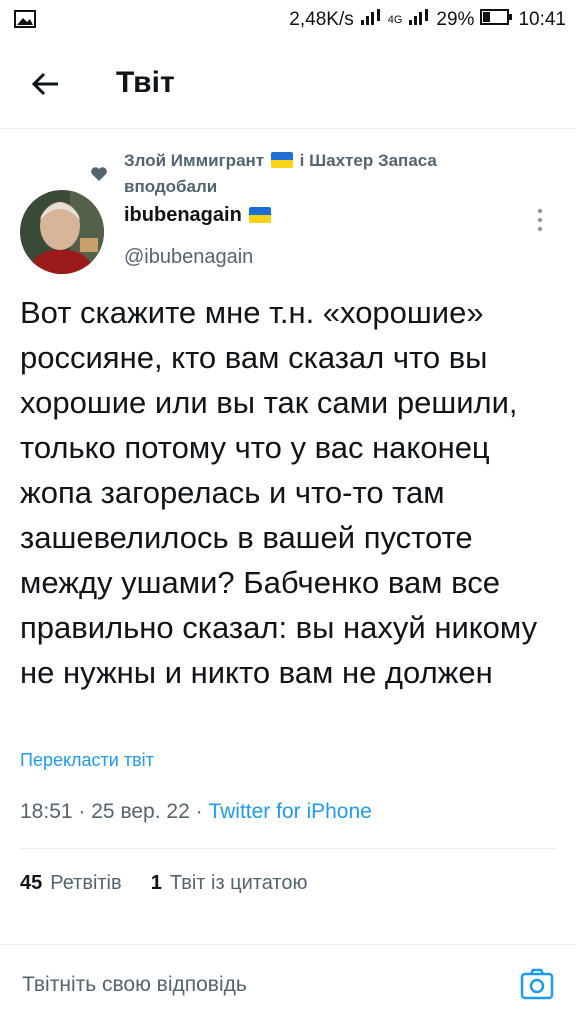 The image size is (576, 1025). I want to click on quotes-count: 1, so click(156, 883).